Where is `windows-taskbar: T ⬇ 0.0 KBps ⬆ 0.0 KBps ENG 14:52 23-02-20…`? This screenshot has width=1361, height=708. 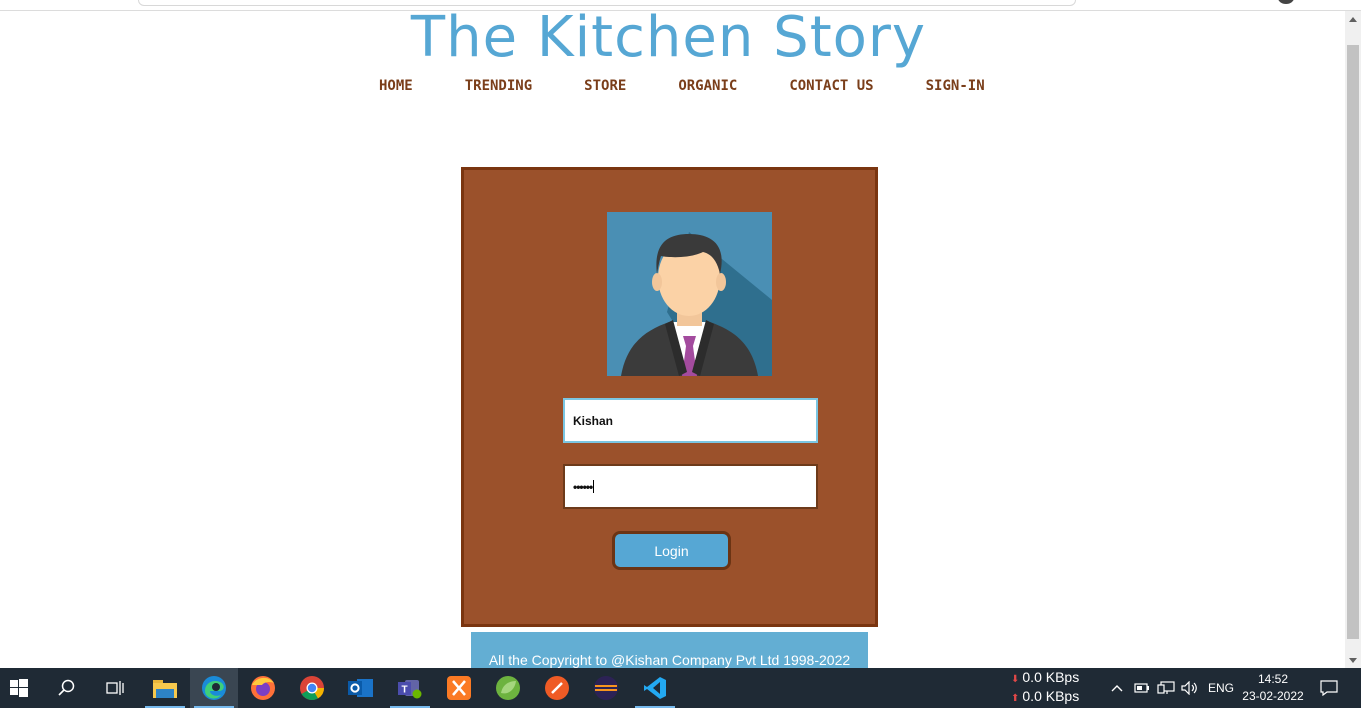 windows-taskbar: T ⬇ 0.0 KBps ⬆ 0.0 KBps ENG 14:52 23-02-20… is located at coordinates (680, 688).